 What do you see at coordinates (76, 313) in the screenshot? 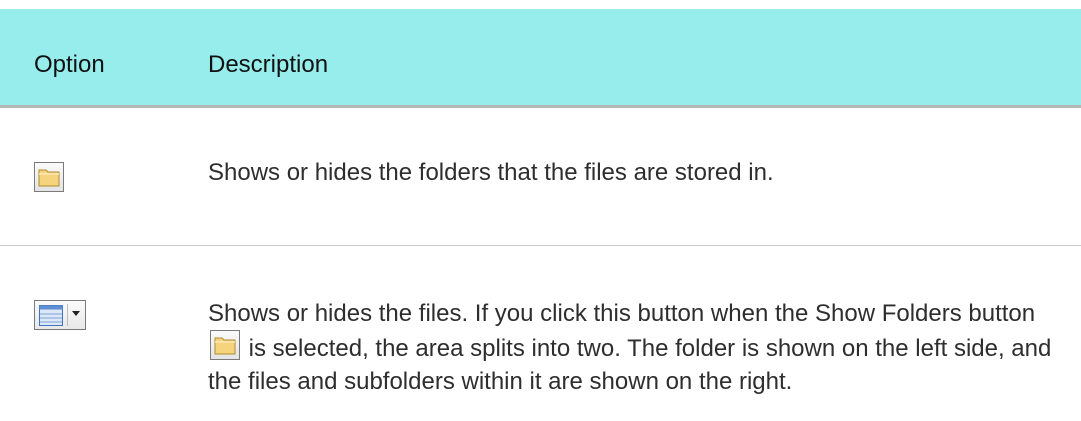
I see `chevron-down-icon` at bounding box center [76, 313].